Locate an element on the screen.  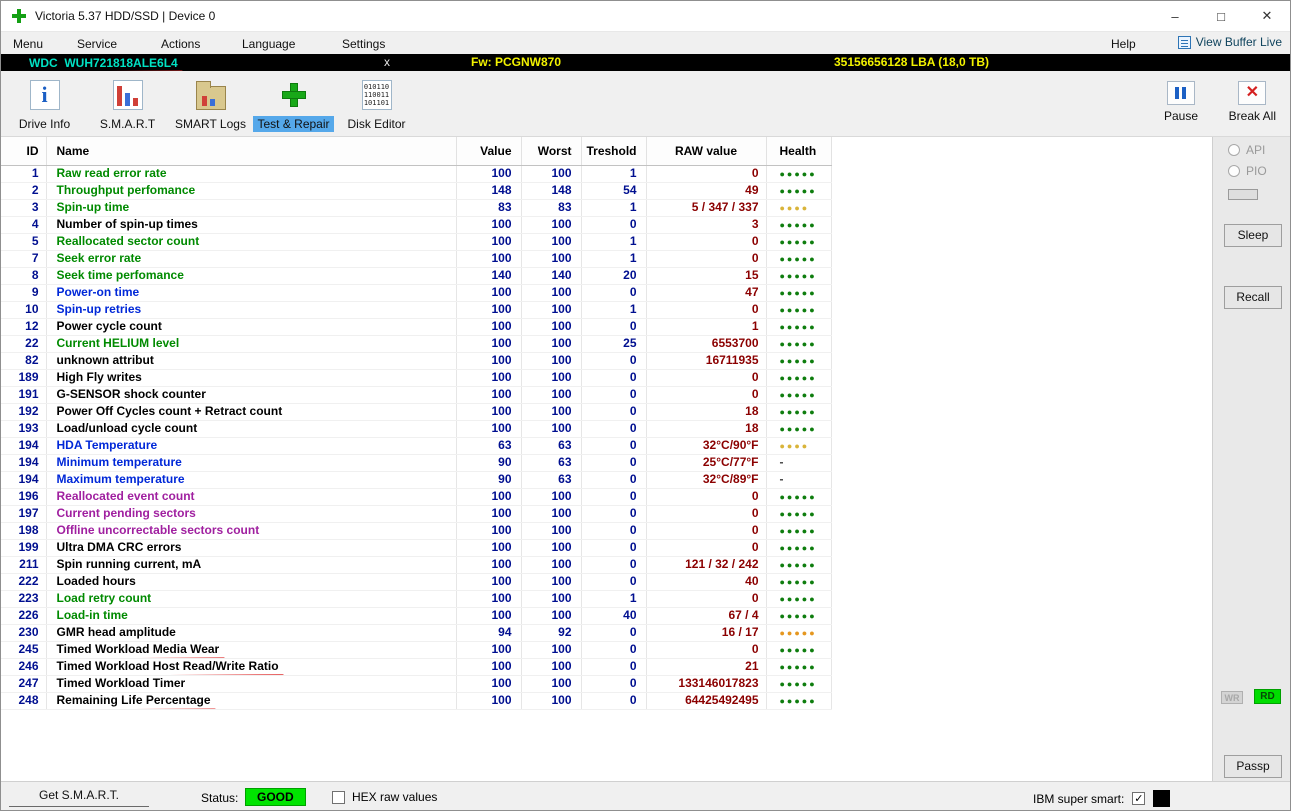
table-row: 8 Seek time perfomance 140 140 20 15 ●●●●● is located at coordinates (416, 276).